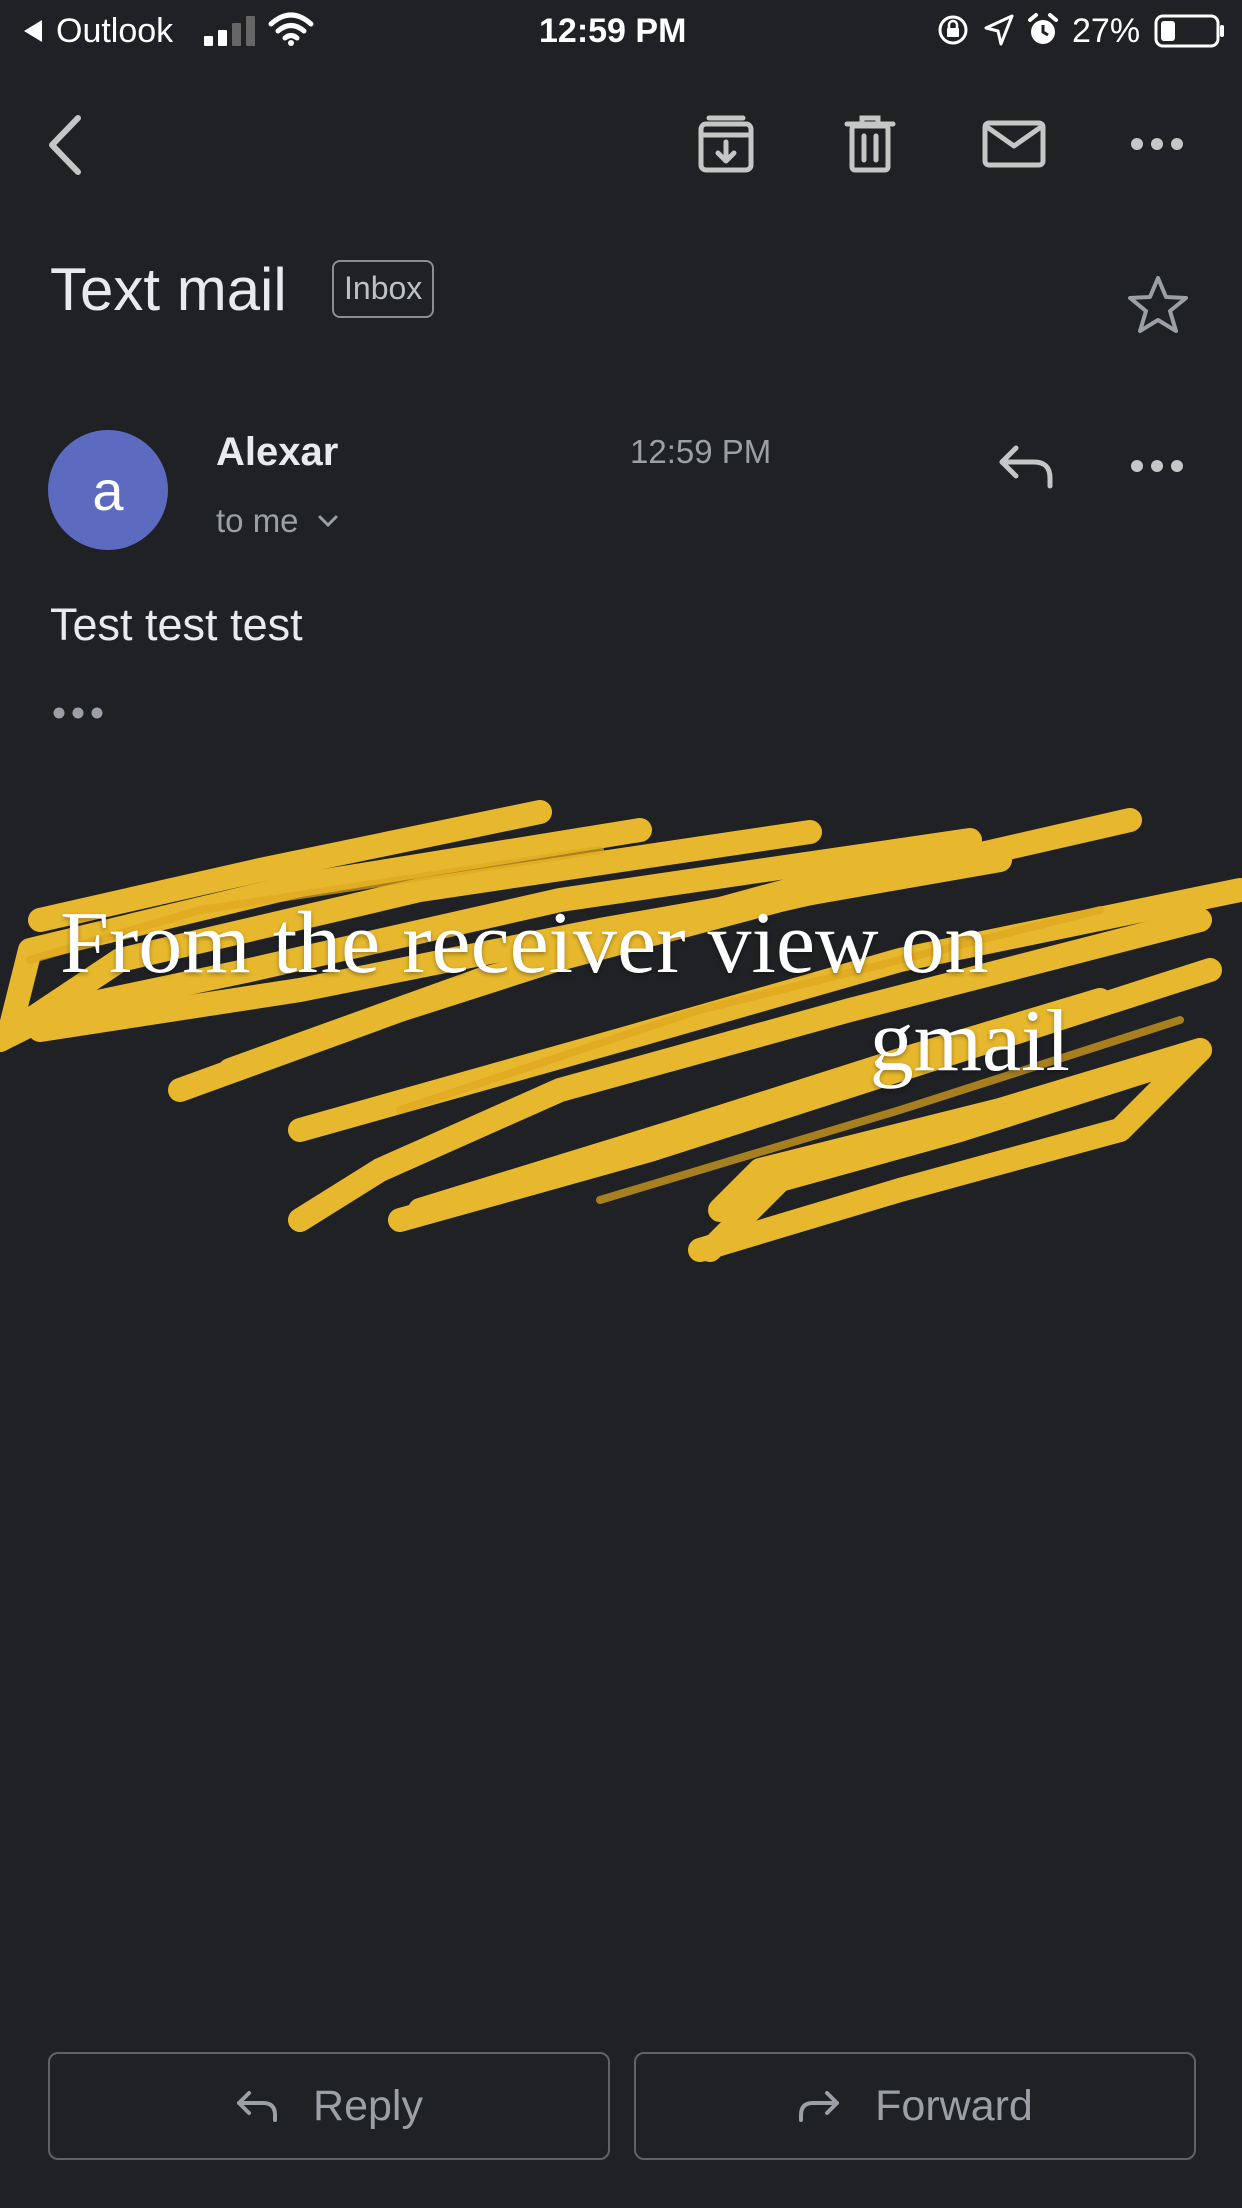 The width and height of the screenshot is (1242, 2208). I want to click on trash-icon, so click(870, 144).